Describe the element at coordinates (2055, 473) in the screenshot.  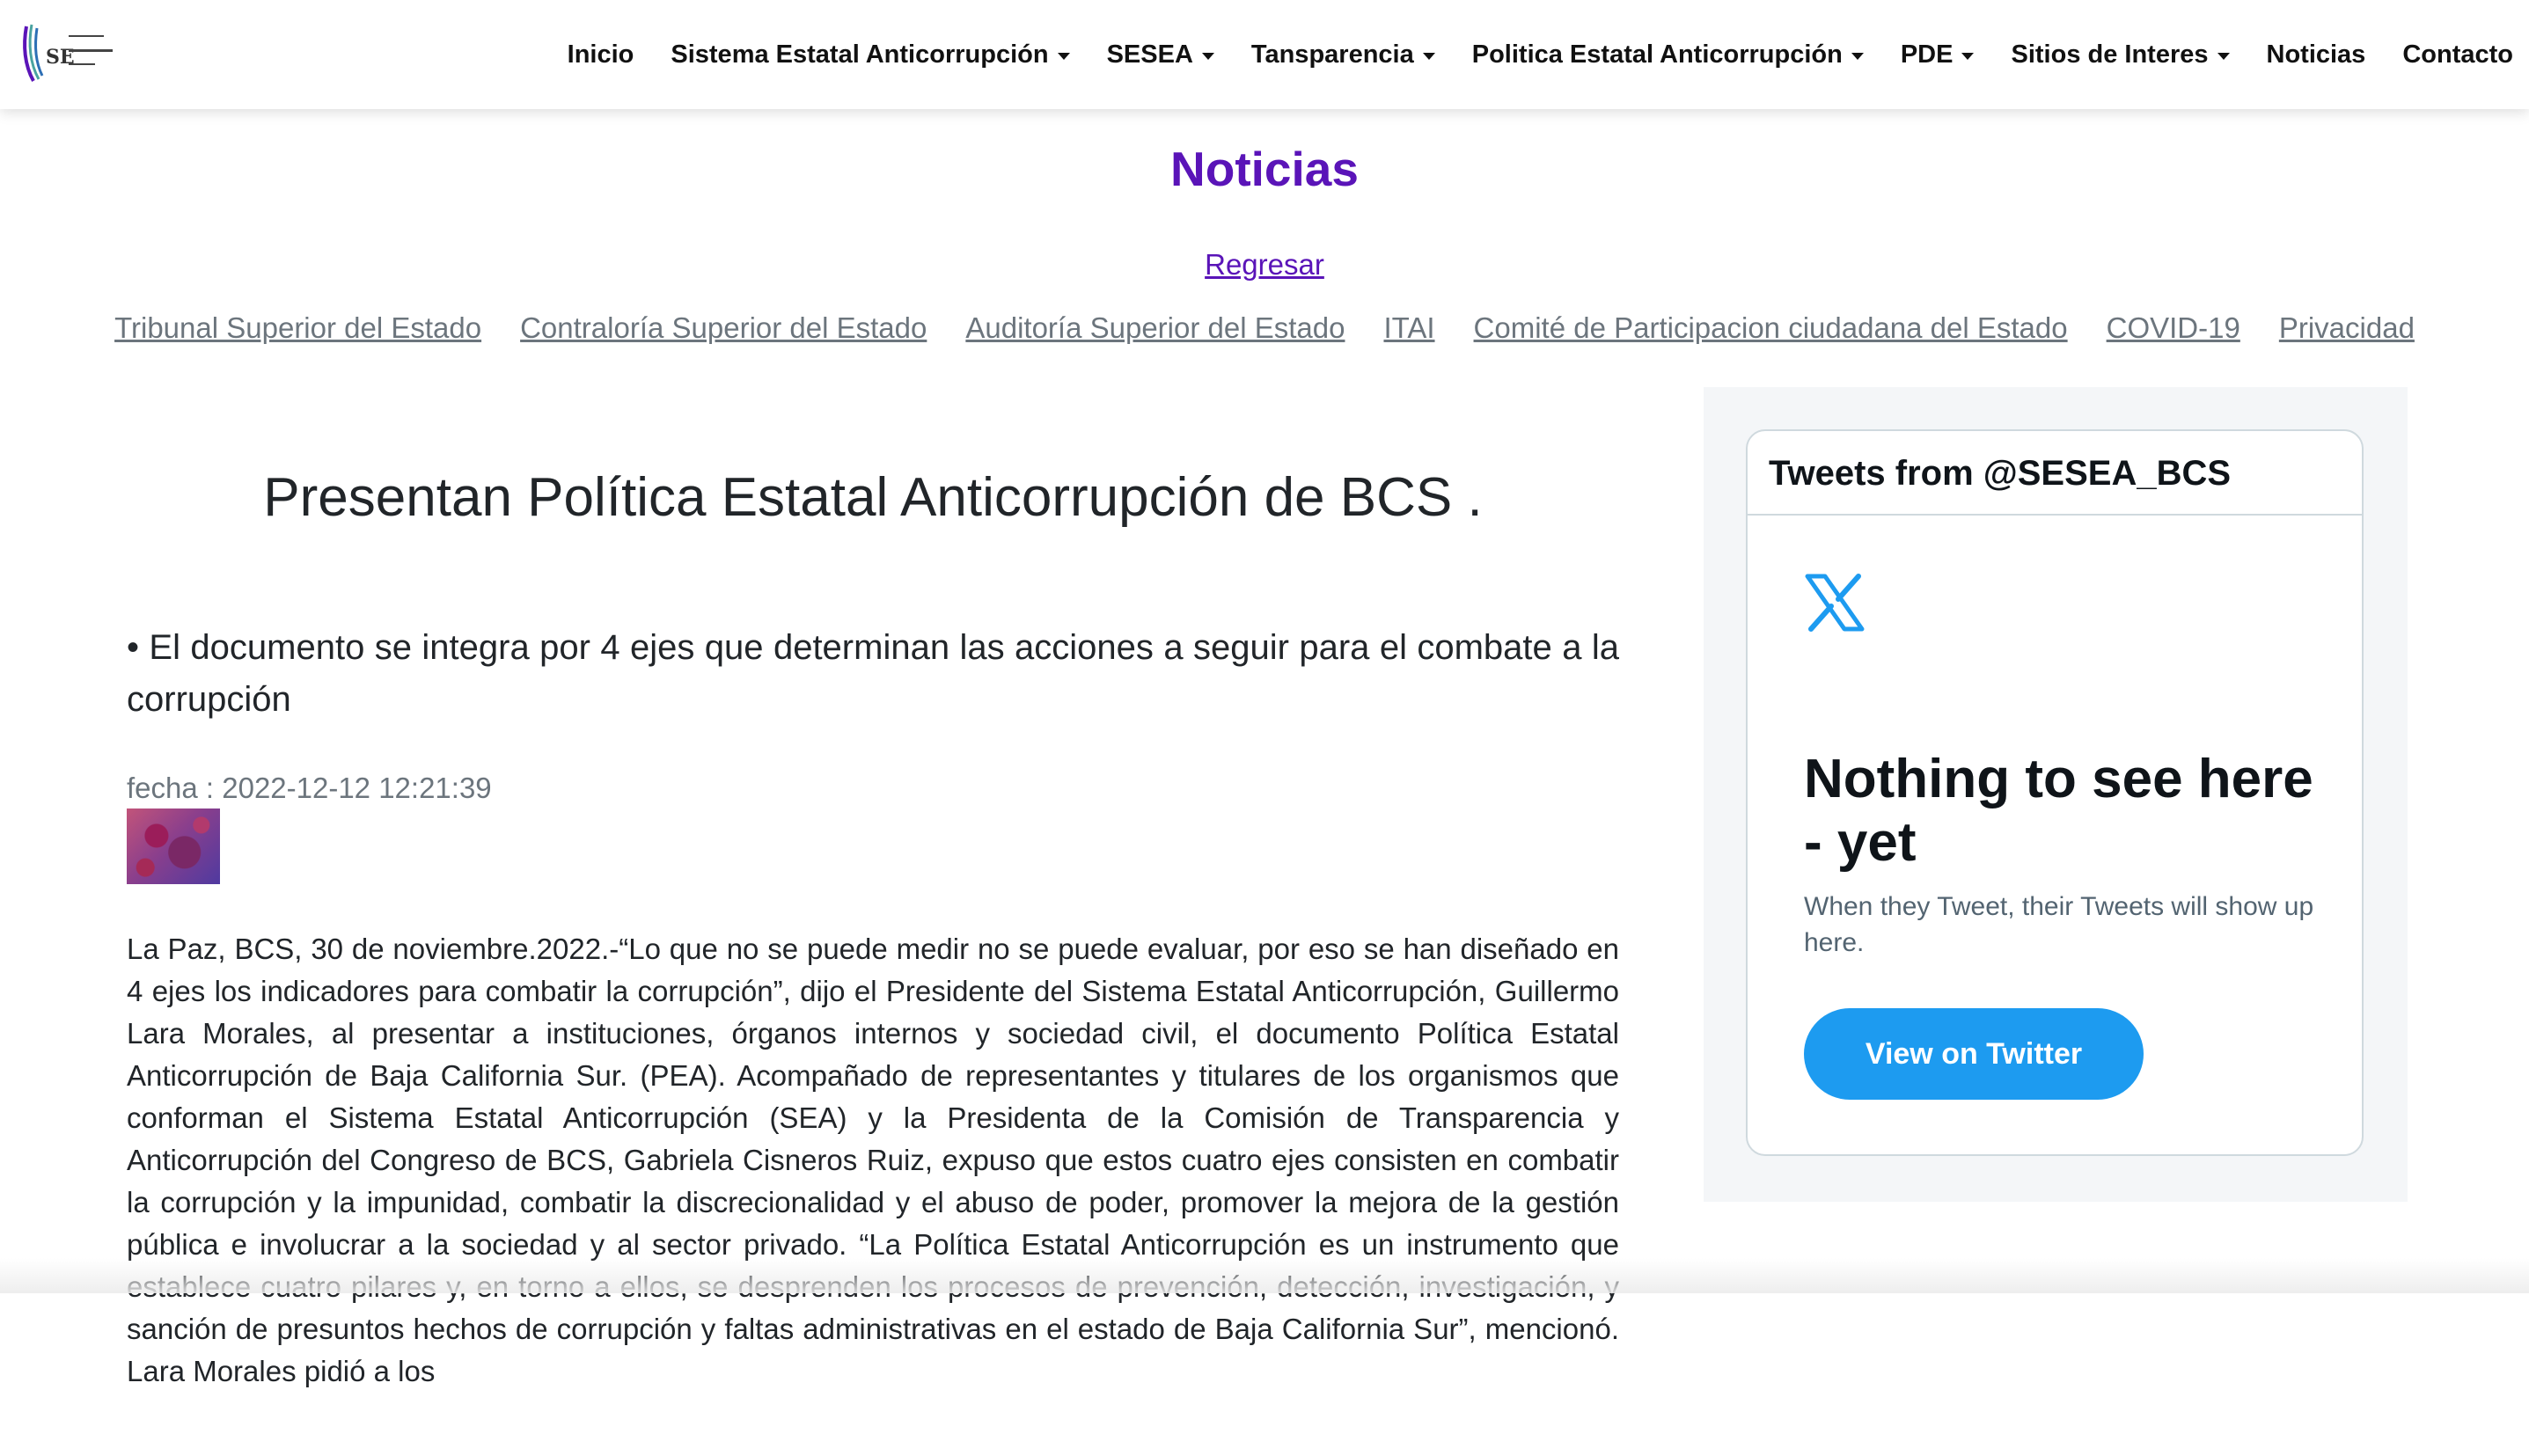
I see `twitter-timeline-header: Tweets from @SESEA_BCS` at that location.